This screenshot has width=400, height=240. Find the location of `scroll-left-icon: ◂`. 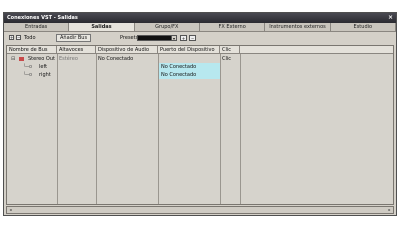

scroll-left-icon: ◂ is located at coordinates (10, 210).